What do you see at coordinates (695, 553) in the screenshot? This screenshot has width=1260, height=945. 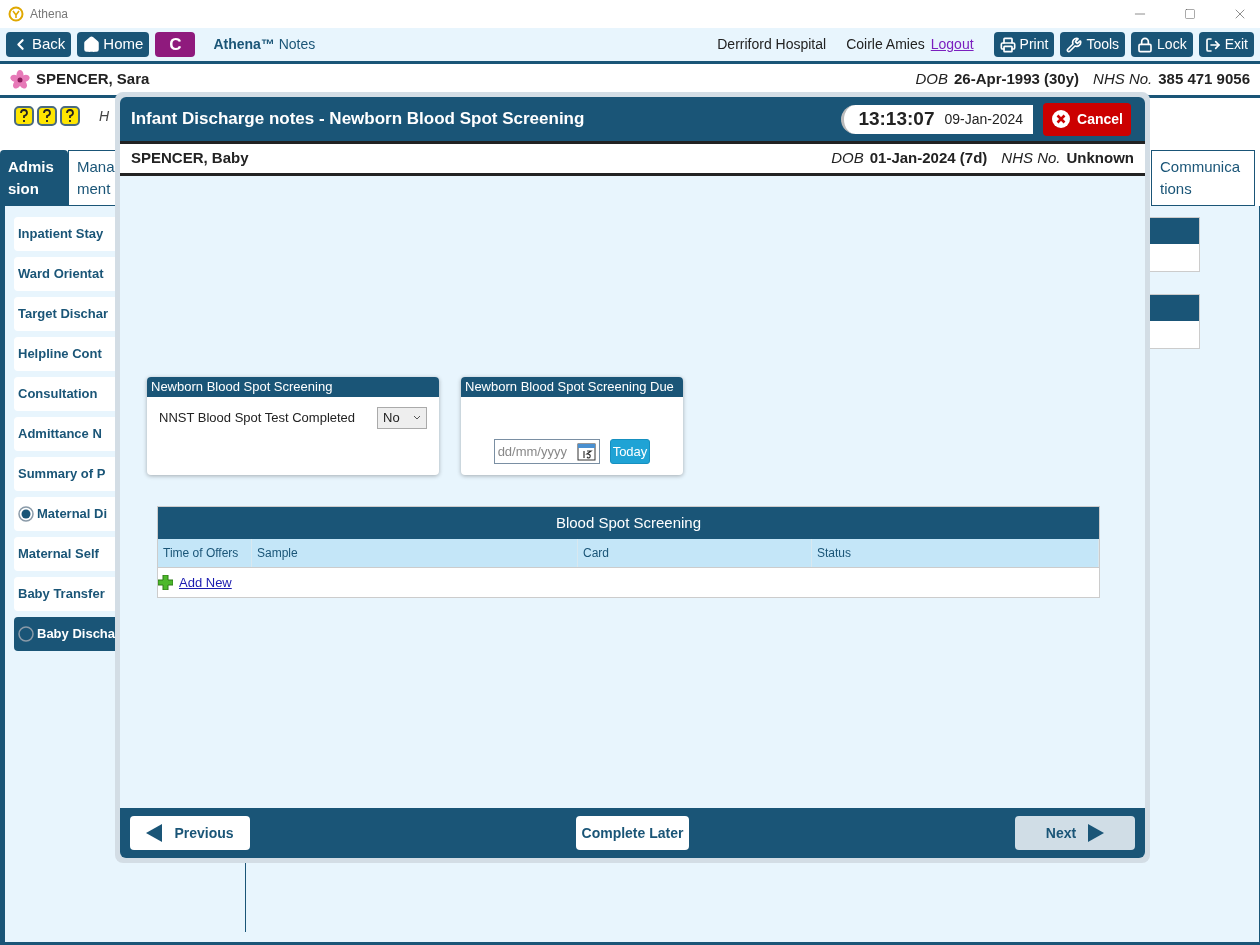 I see `column-header: Card` at bounding box center [695, 553].